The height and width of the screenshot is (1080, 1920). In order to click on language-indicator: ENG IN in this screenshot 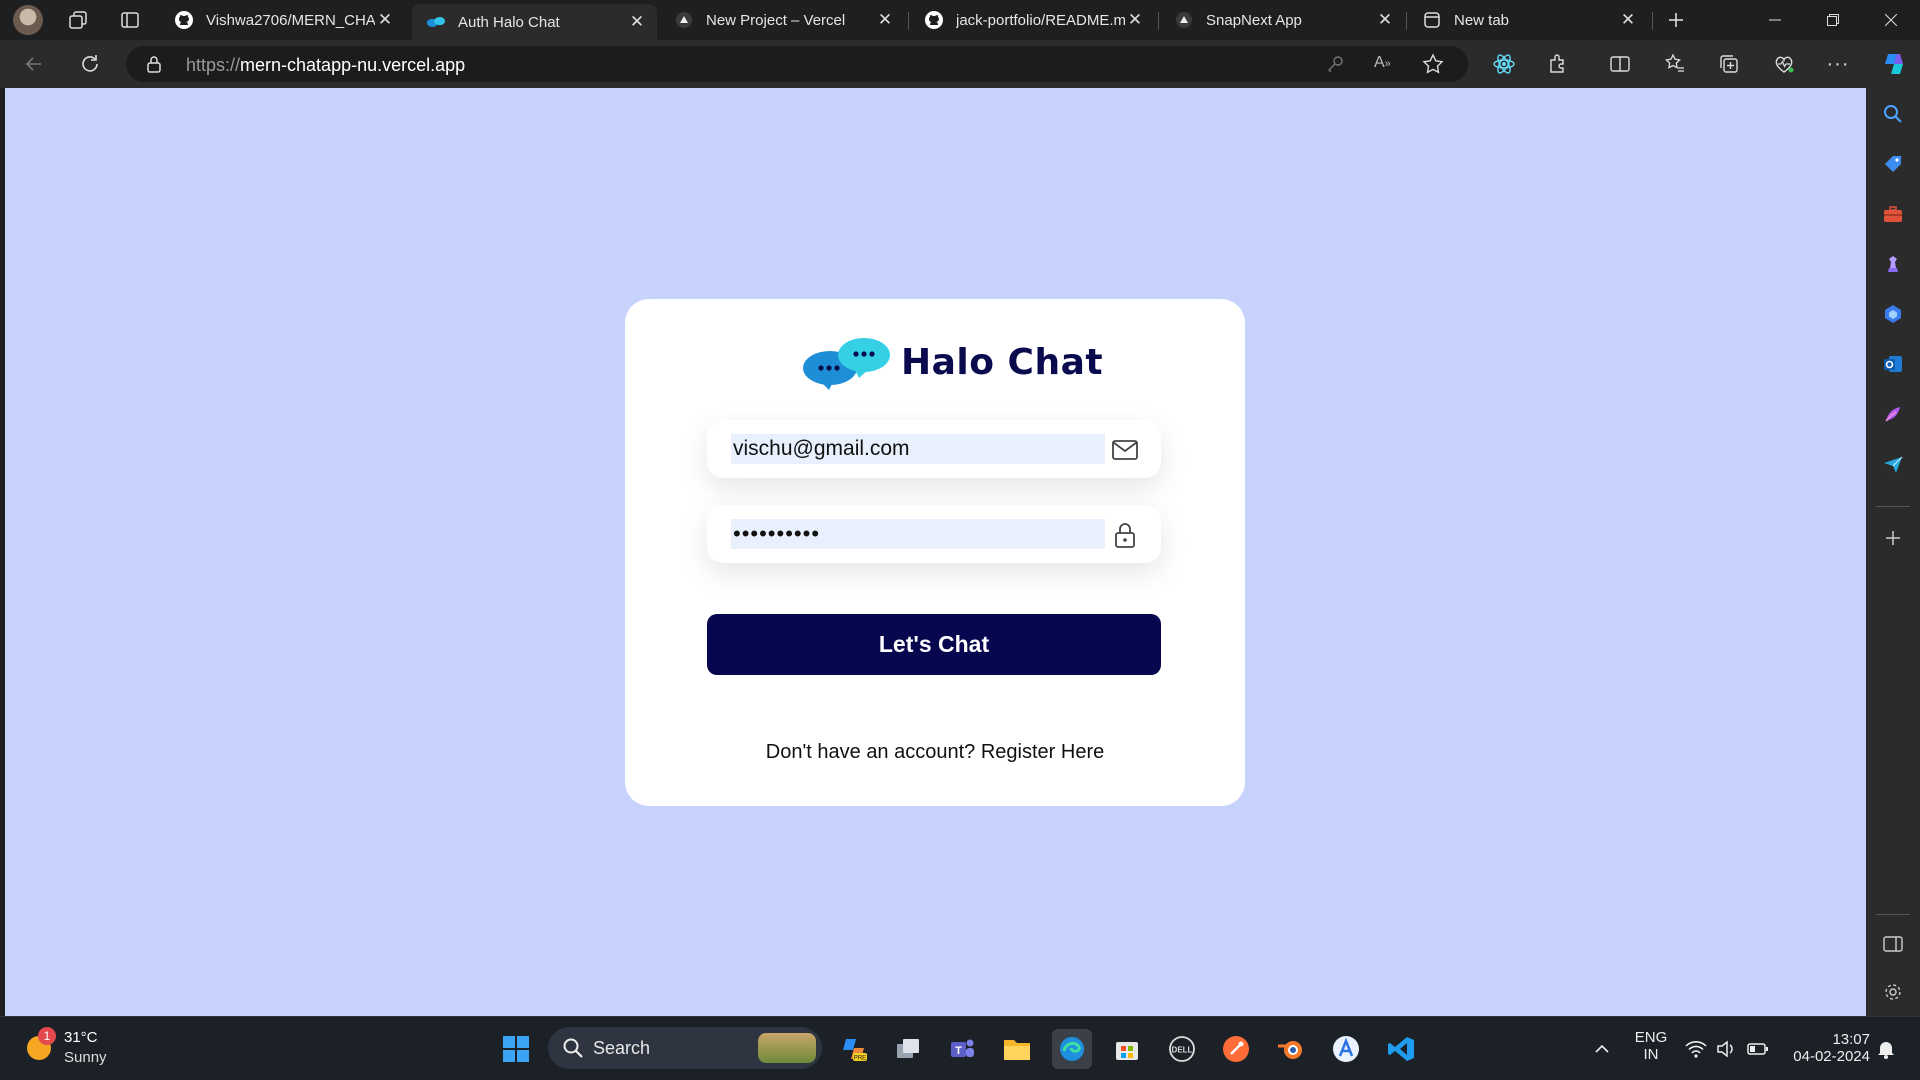, I will do `click(1651, 1046)`.